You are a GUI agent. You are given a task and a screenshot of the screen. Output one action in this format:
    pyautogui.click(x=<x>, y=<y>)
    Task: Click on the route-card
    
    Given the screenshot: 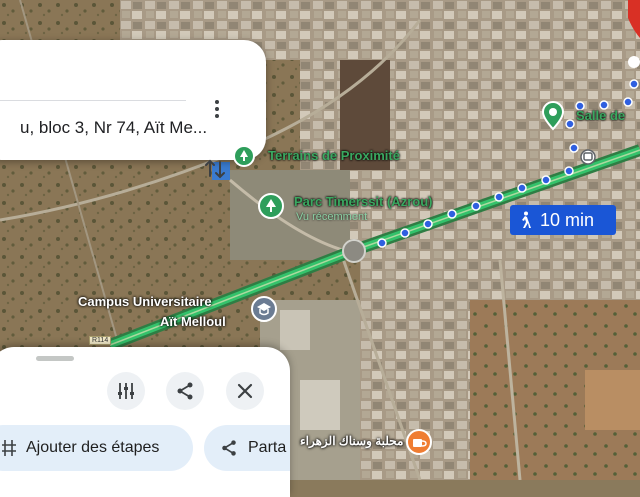 What is the action you would take?
    pyautogui.click(x=133, y=109)
    